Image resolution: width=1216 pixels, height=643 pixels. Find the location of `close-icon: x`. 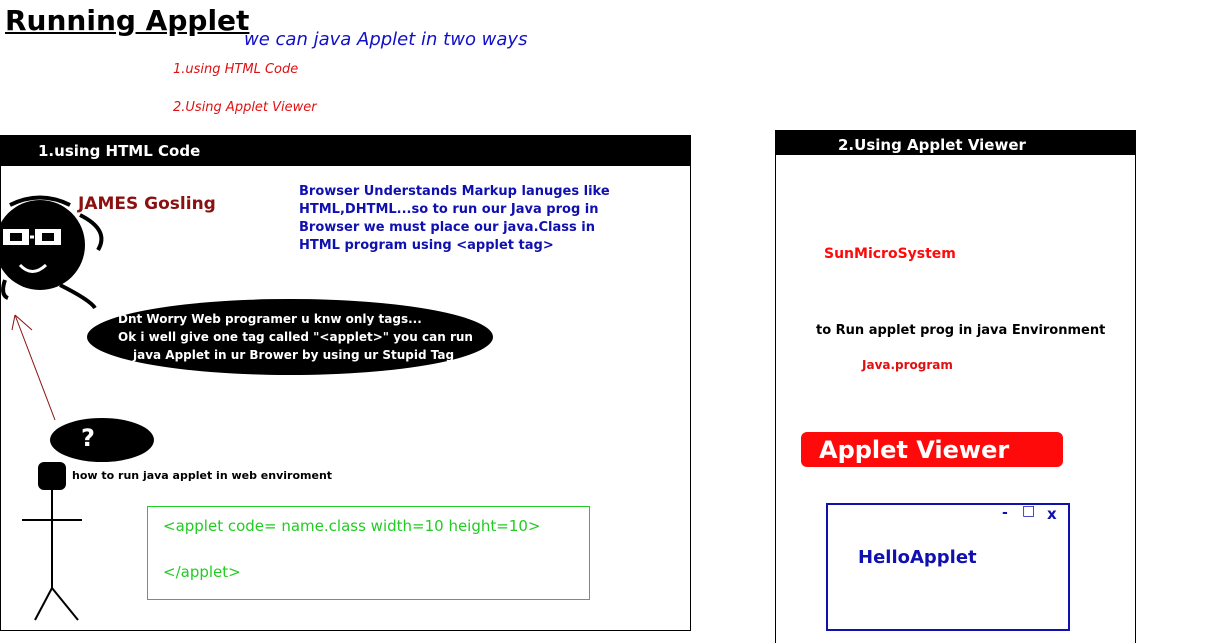

close-icon: x is located at coordinates (1052, 514).